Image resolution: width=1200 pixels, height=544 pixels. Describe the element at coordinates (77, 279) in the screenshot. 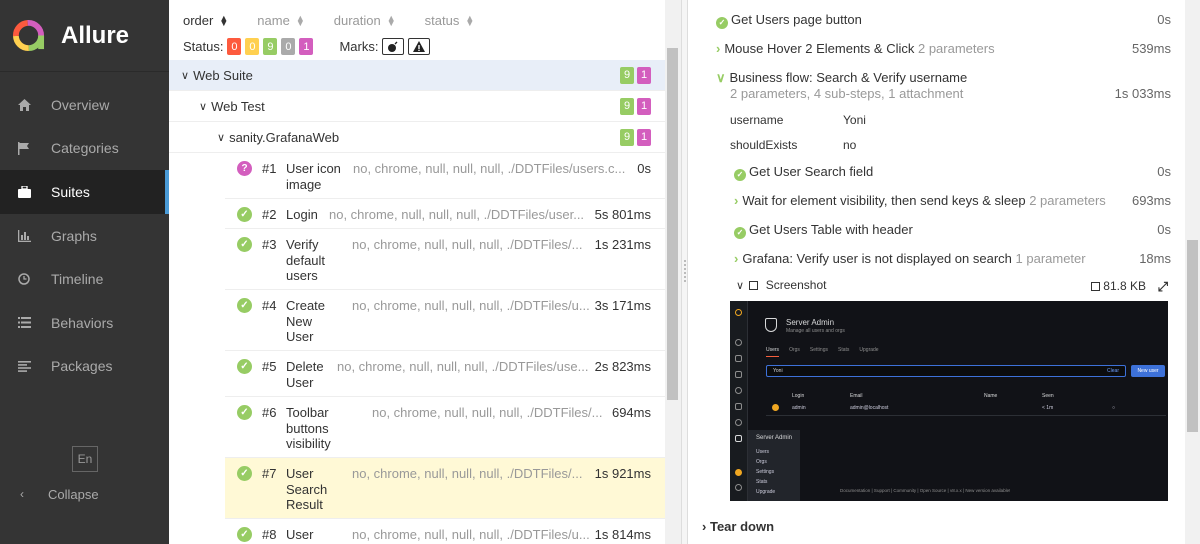

I see `sidebar-item-label: Timeline` at that location.